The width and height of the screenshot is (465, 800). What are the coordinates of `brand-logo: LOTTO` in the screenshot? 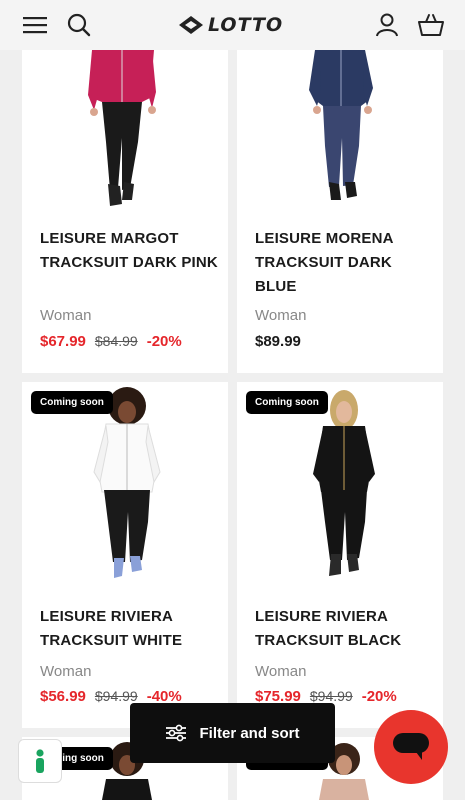 It's located at (230, 25).